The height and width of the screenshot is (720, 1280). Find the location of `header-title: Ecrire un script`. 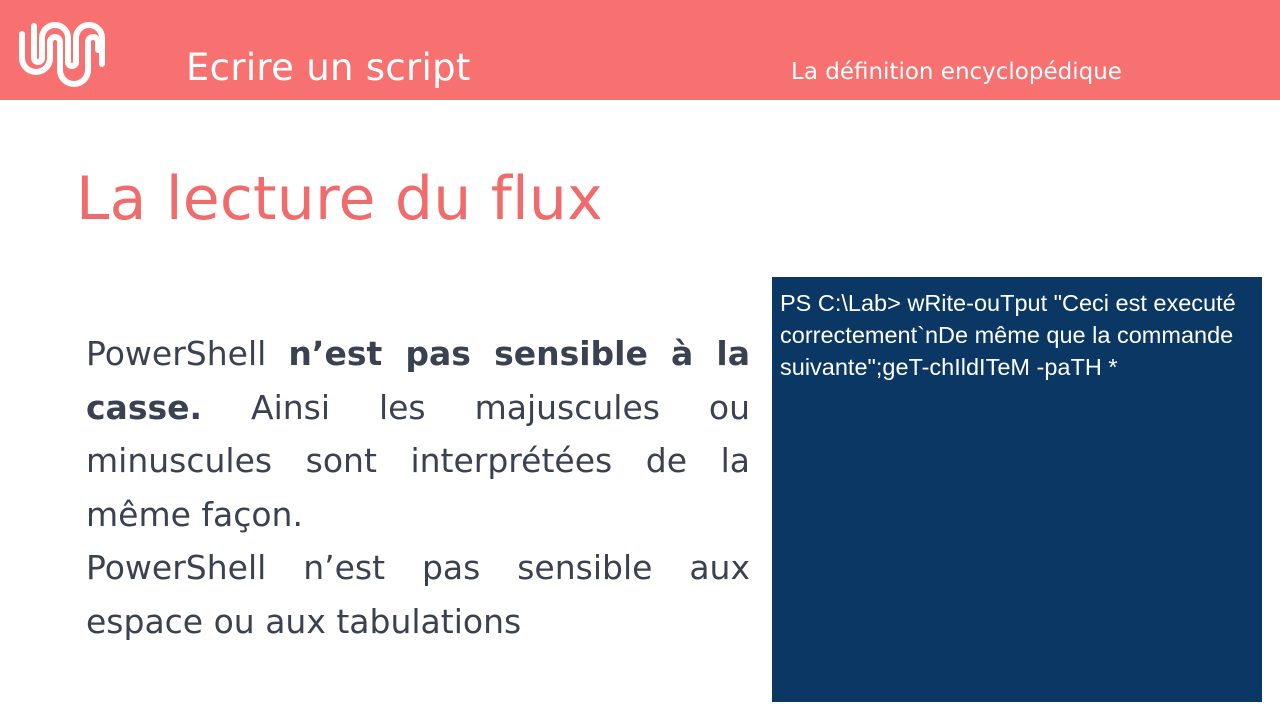

header-title: Ecrire un script is located at coordinates (328, 67).